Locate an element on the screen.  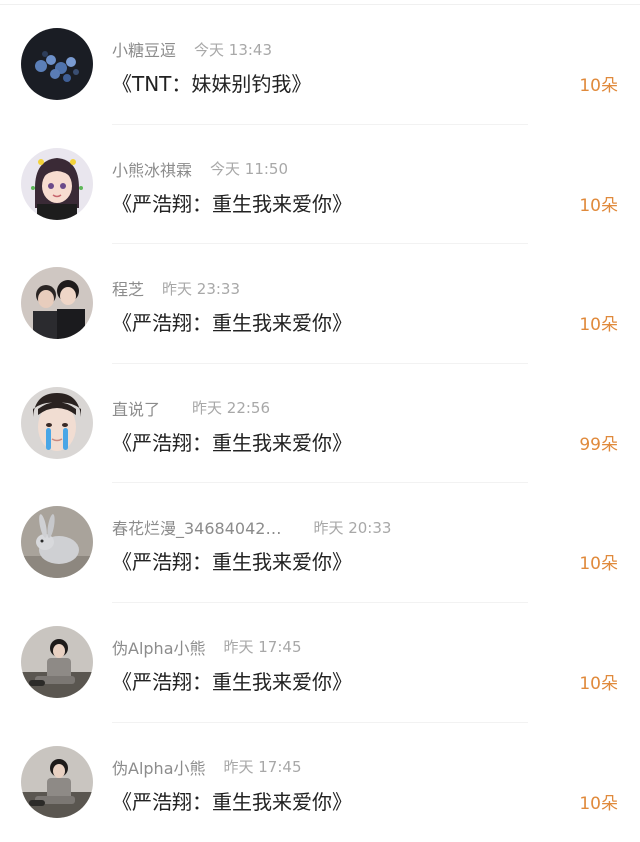
crying-face-avatar-image is located at coordinates (57, 422).